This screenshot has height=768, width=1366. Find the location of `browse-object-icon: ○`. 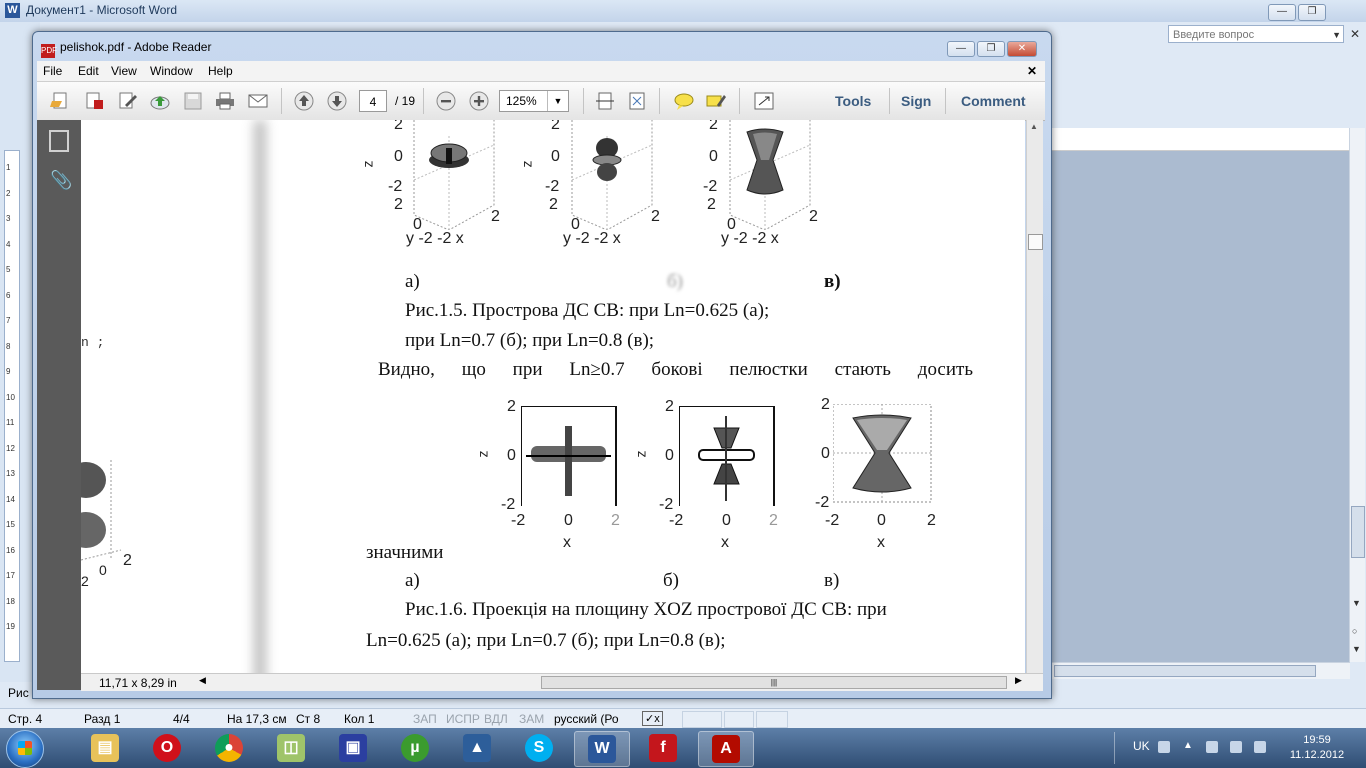

browse-object-icon: ○ is located at coordinates (1354, 631).